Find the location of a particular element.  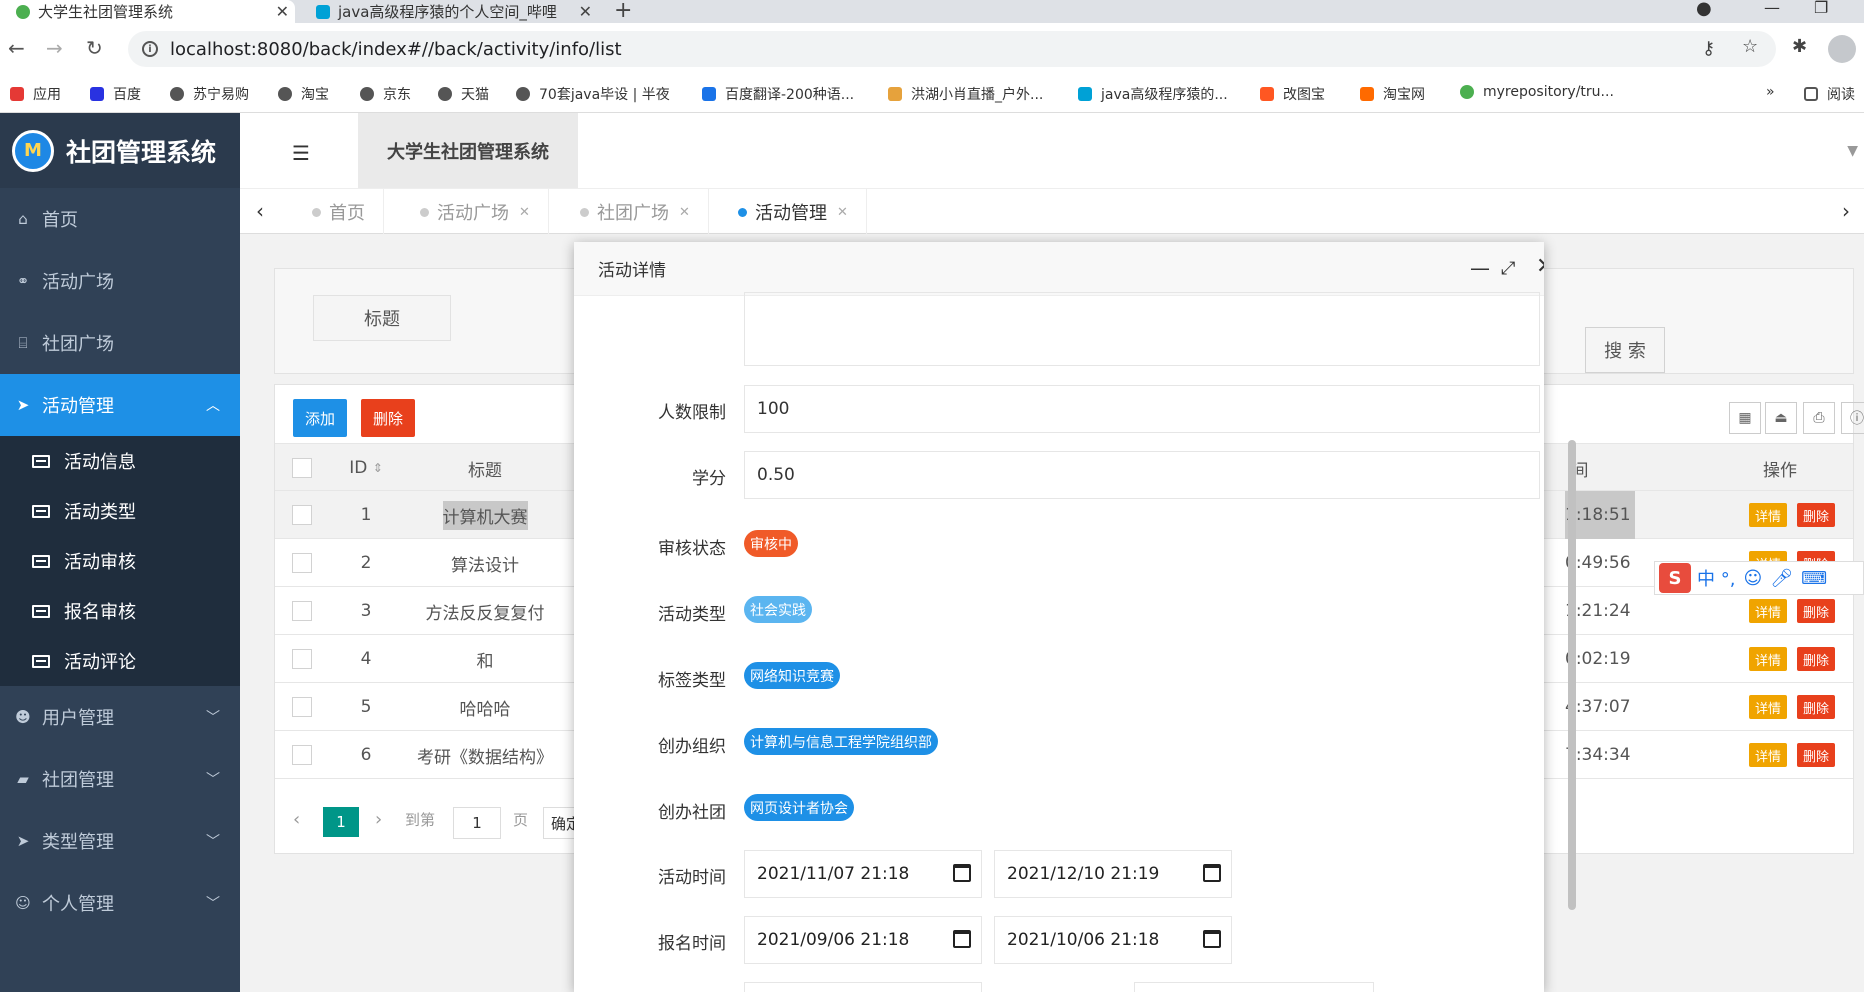

bookmark-star-icon: ☆ is located at coordinates (1750, 46).